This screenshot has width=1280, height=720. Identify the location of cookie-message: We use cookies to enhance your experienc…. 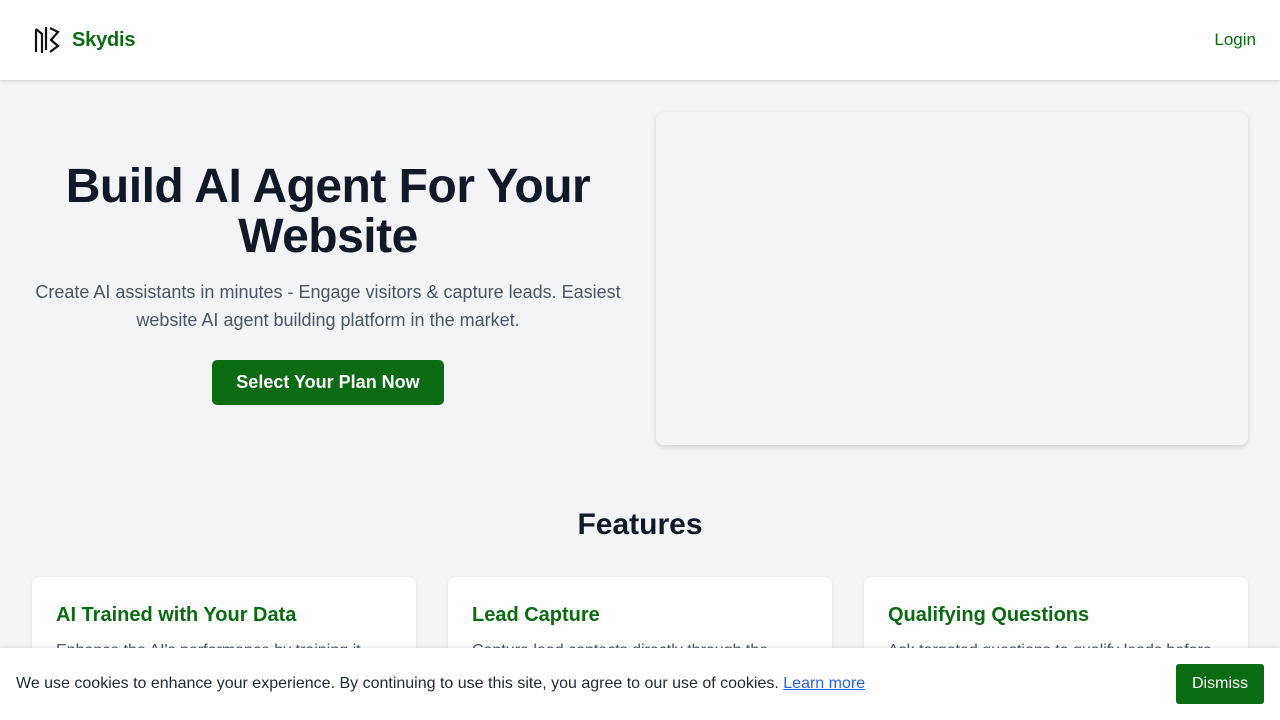
(440, 684).